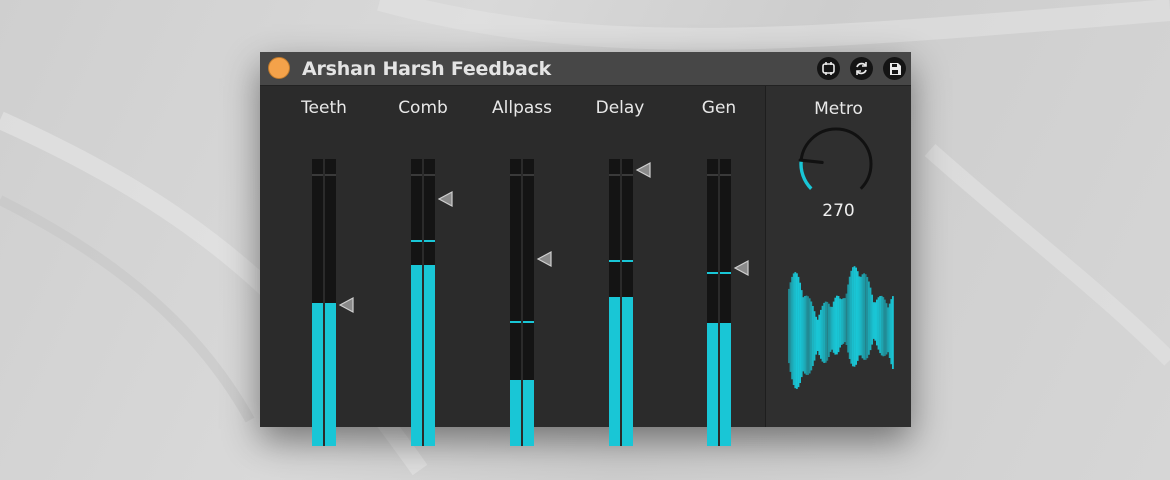 The height and width of the screenshot is (480, 1170). I want to click on meter-allpass, so click(522, 302).